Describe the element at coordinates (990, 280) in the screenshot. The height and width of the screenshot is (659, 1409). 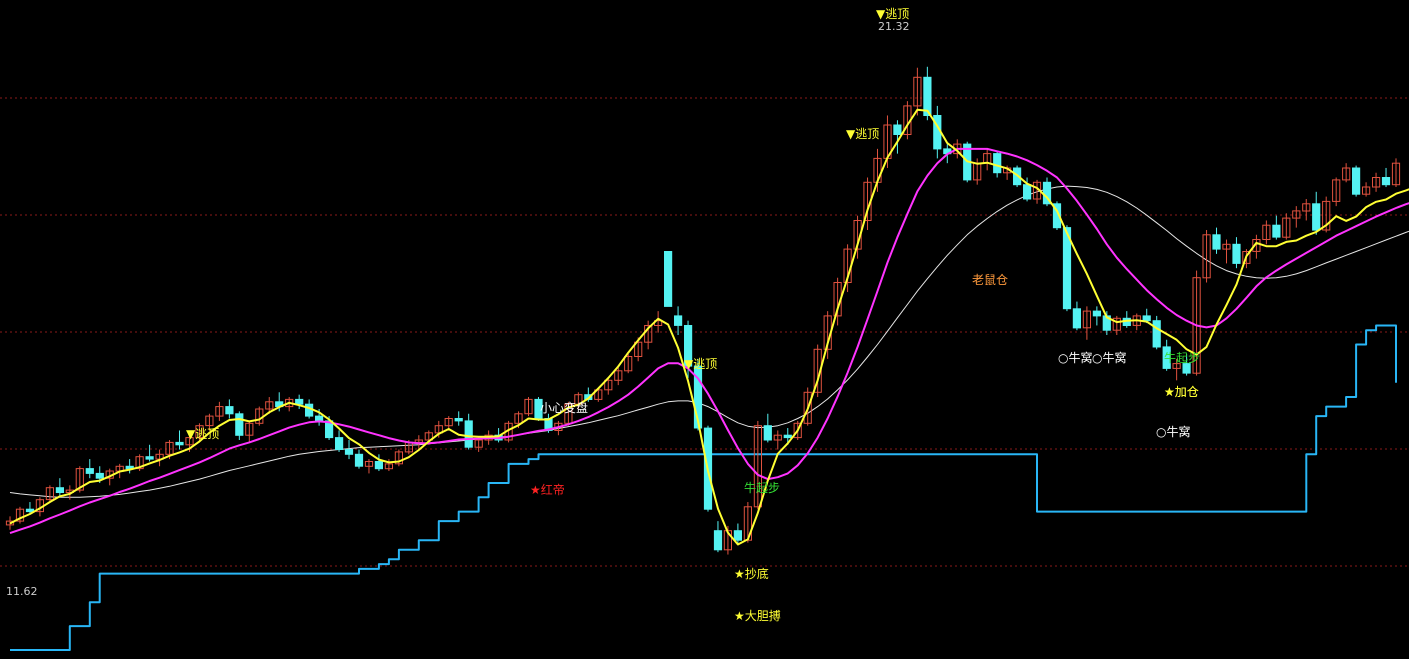
I see `annotation-label-11: 老鼠仓` at that location.